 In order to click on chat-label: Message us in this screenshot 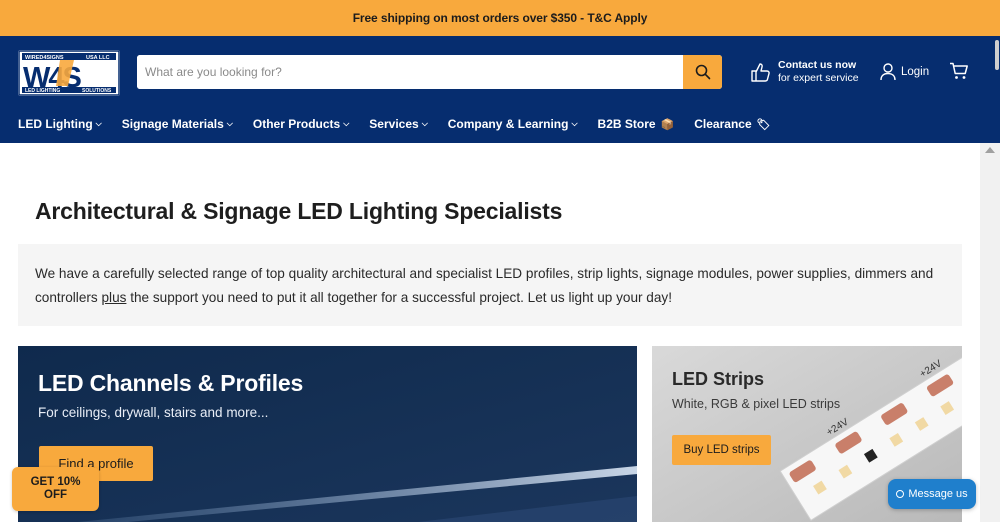, I will do `click(938, 494)`.